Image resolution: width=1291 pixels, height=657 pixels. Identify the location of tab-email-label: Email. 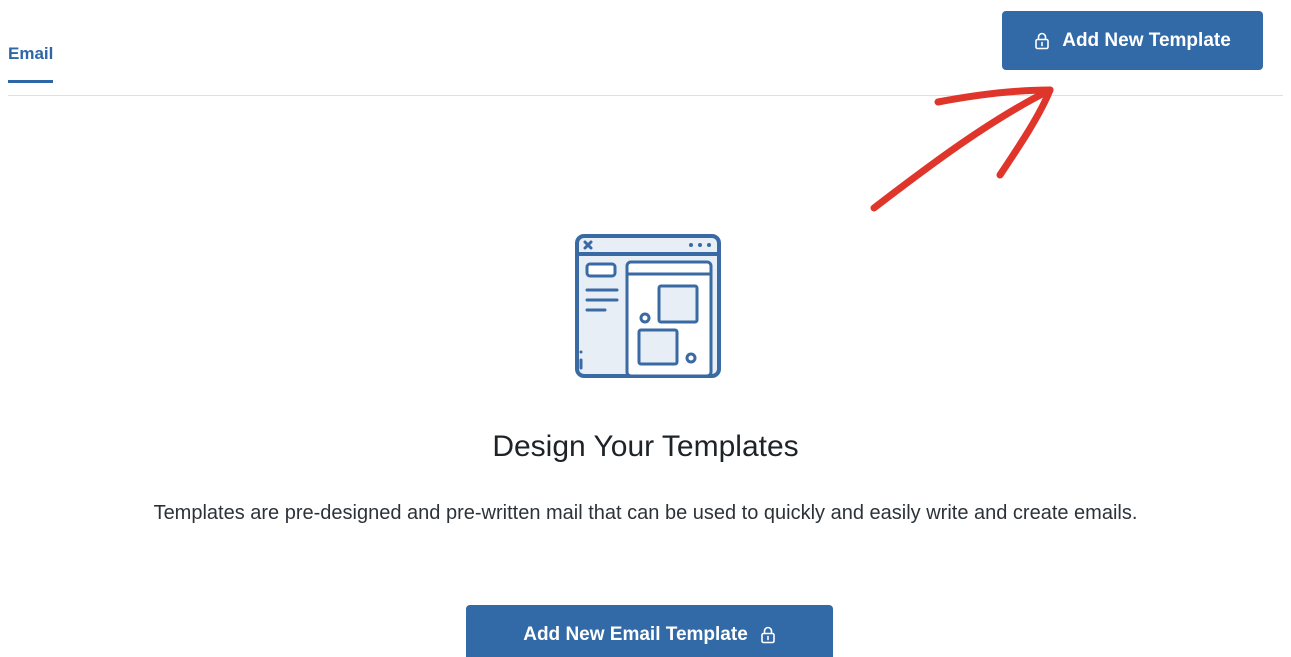
(31, 53).